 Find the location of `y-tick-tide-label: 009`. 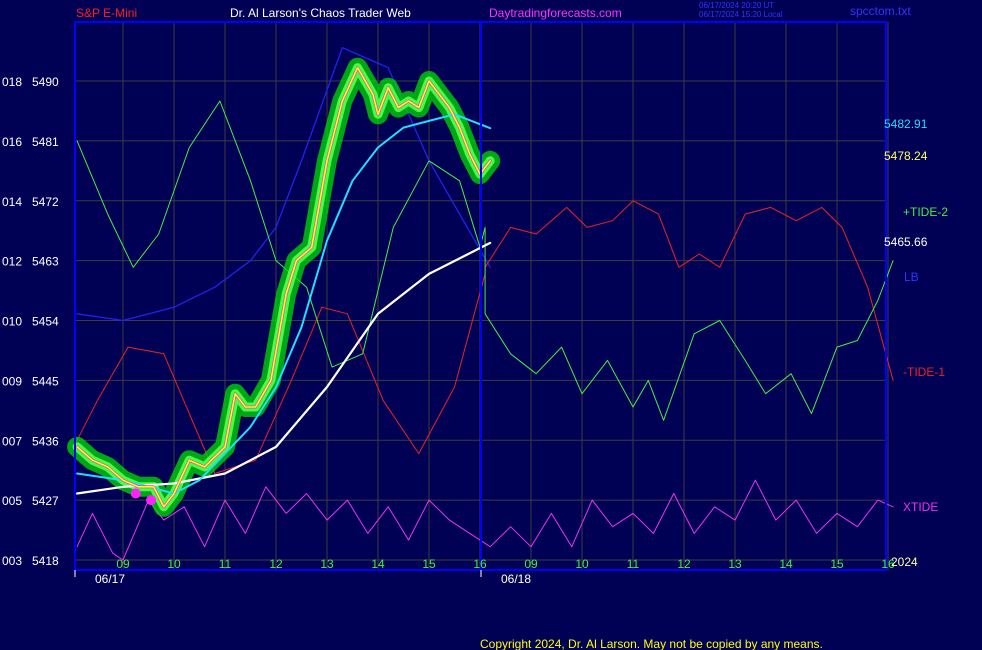

y-tick-tide-label: 009 is located at coordinates (12, 381).